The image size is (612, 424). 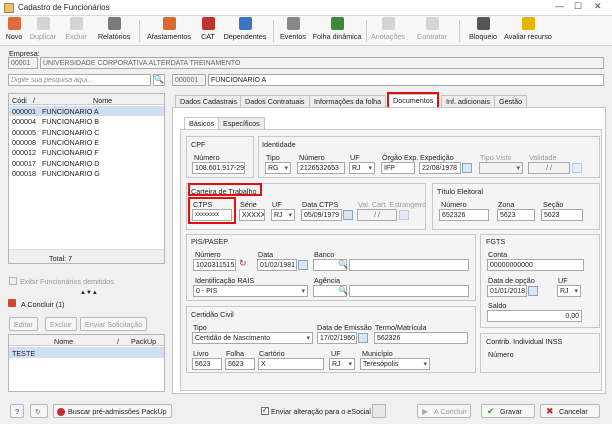 What do you see at coordinates (348, 101) in the screenshot?
I see `tab-informacoes-folha: Informações da folha` at bounding box center [348, 101].